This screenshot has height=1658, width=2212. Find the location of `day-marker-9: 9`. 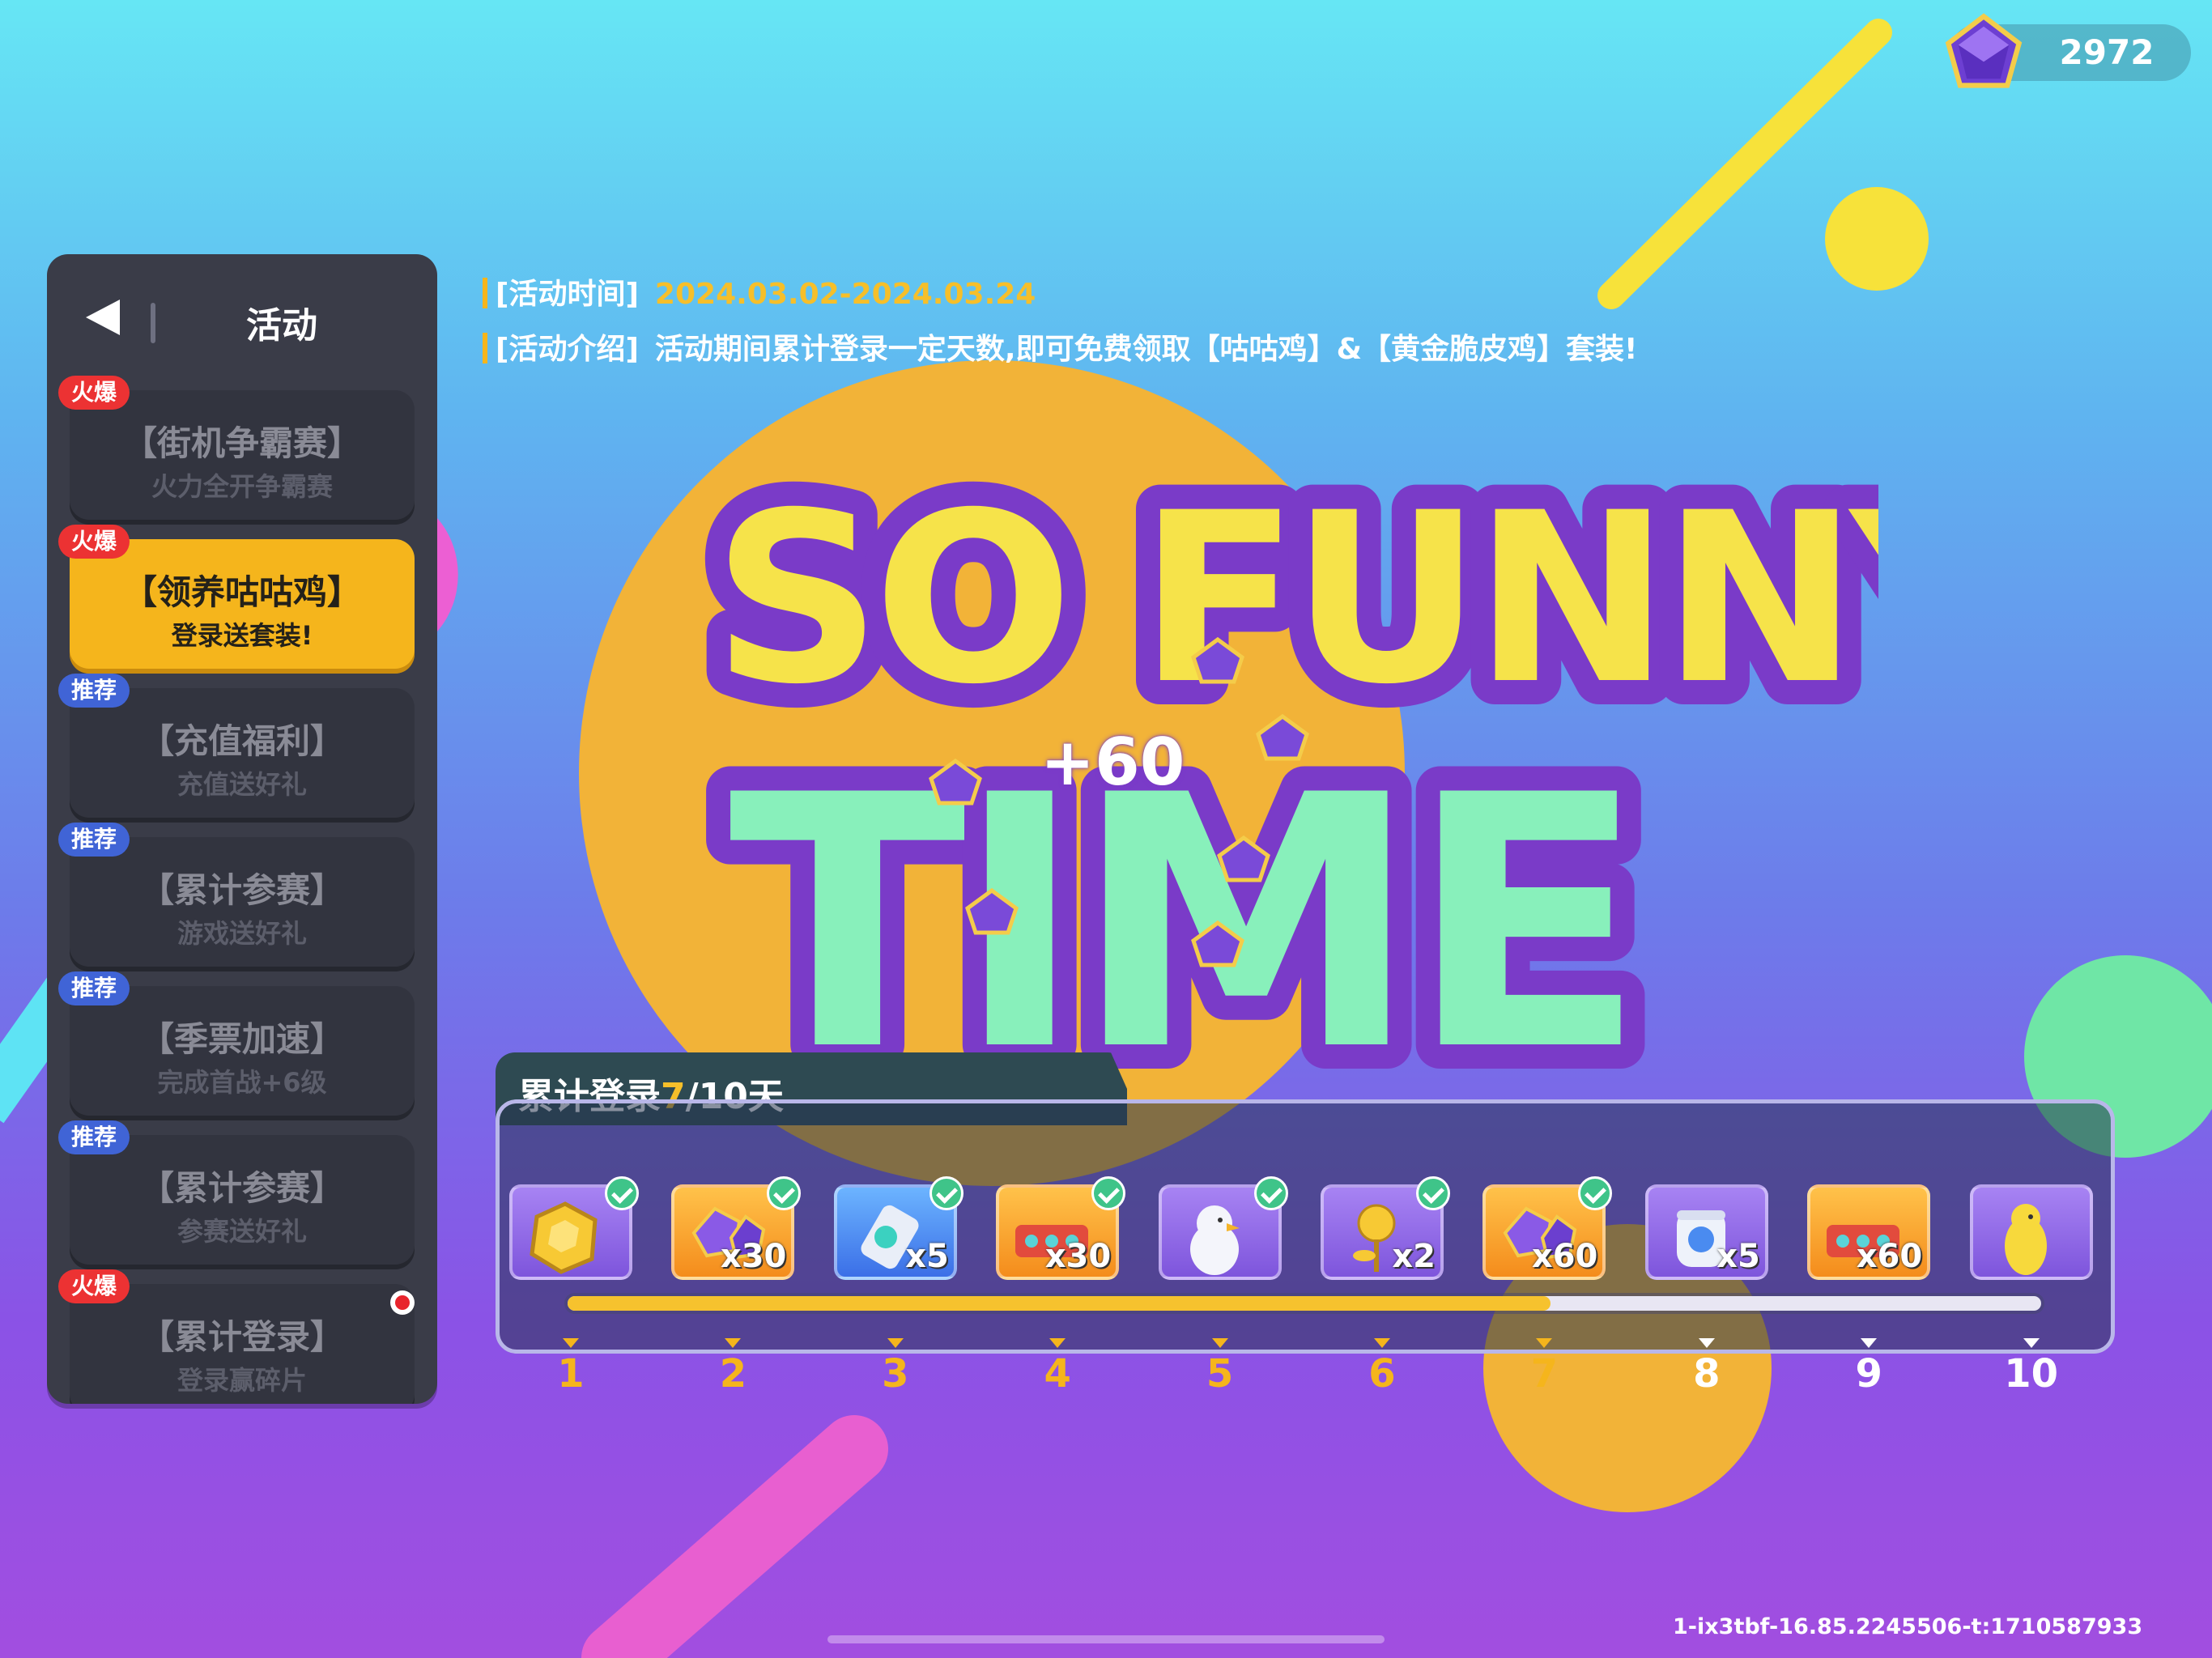

day-marker-9: 9 is located at coordinates (1869, 1367).